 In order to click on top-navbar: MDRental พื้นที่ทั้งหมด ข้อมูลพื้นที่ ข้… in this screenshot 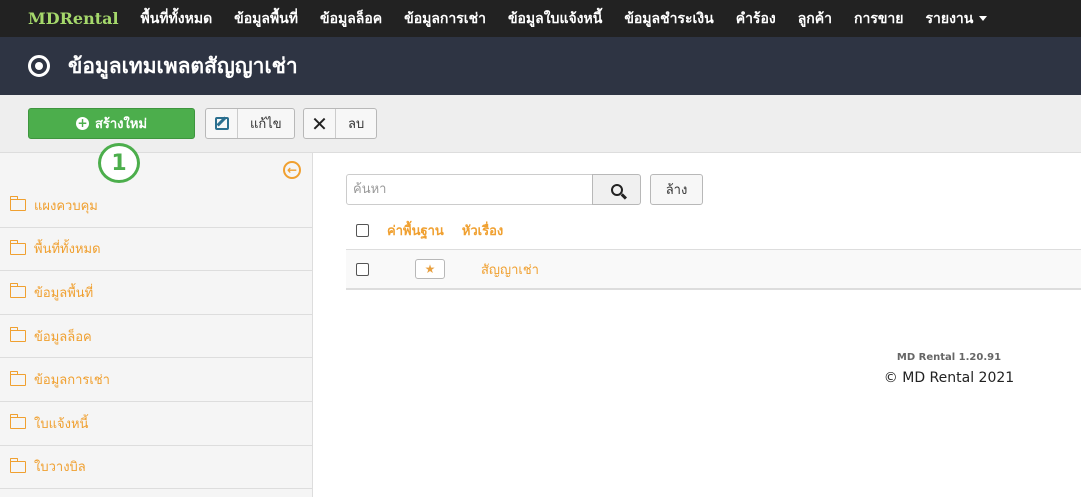, I will do `click(540, 18)`.